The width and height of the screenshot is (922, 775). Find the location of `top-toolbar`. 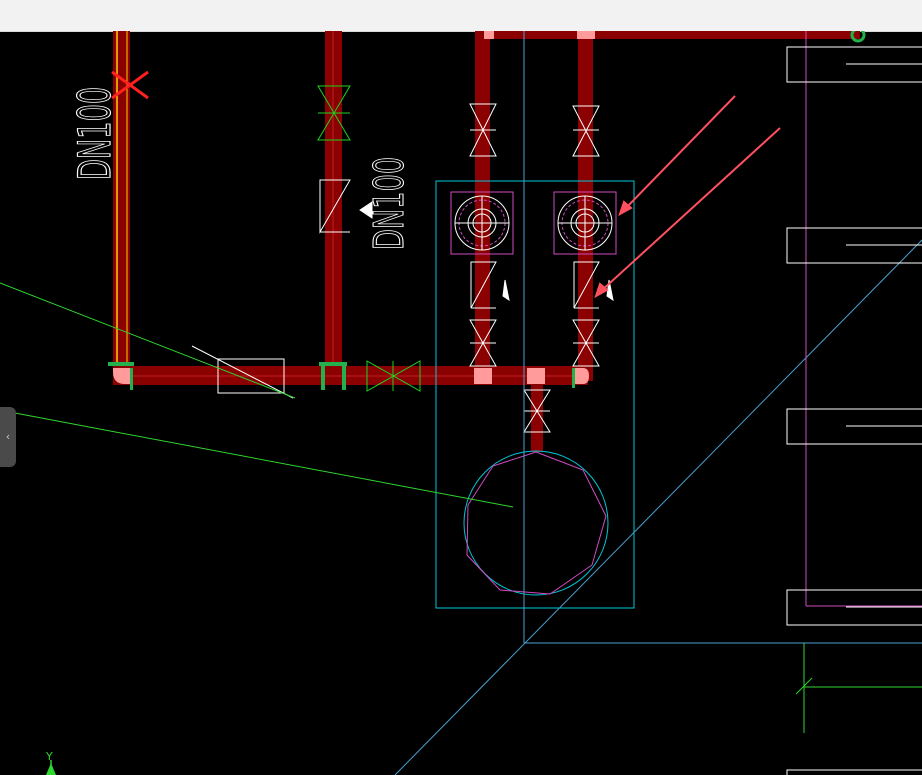

top-toolbar is located at coordinates (461, 16).